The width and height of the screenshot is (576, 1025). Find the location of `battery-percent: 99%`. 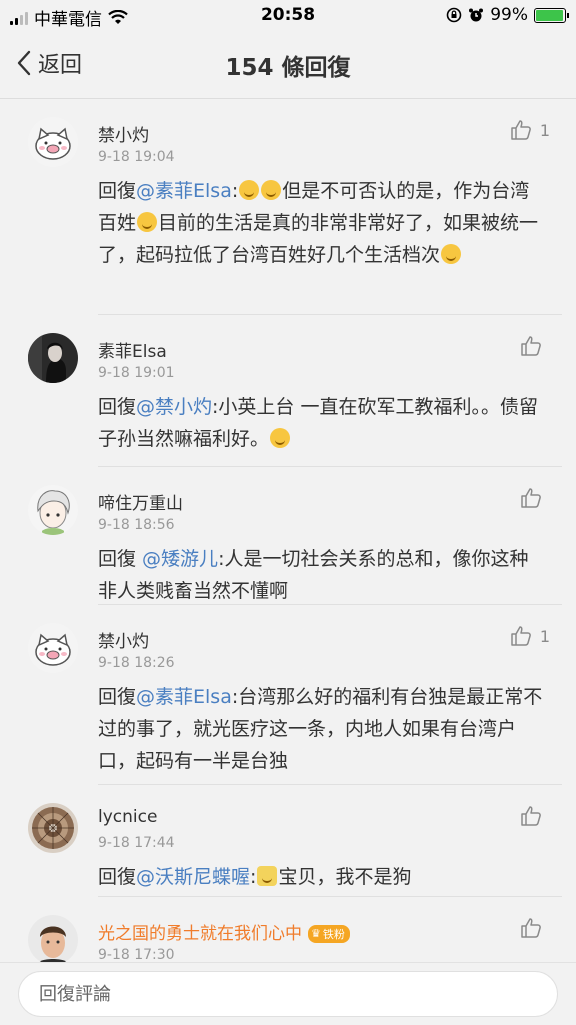

battery-percent: 99% is located at coordinates (509, 15).